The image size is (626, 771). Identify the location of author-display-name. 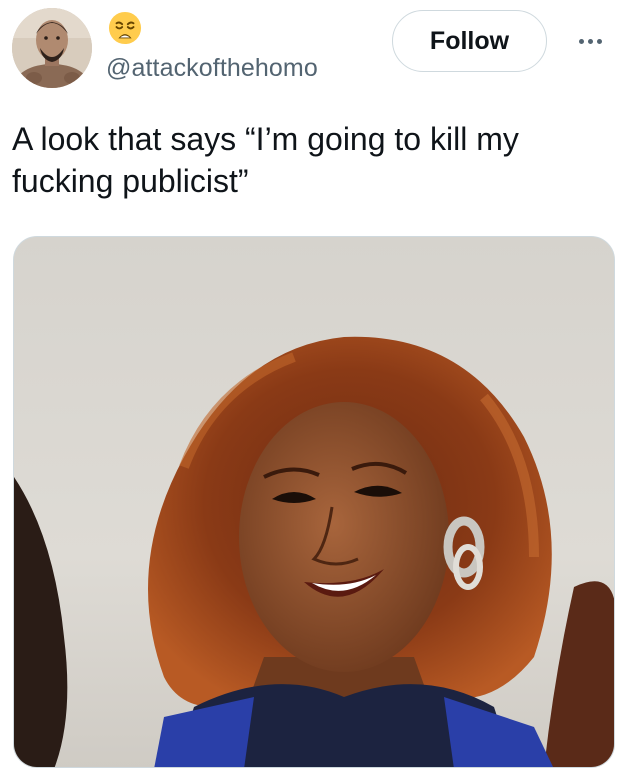
(128, 28).